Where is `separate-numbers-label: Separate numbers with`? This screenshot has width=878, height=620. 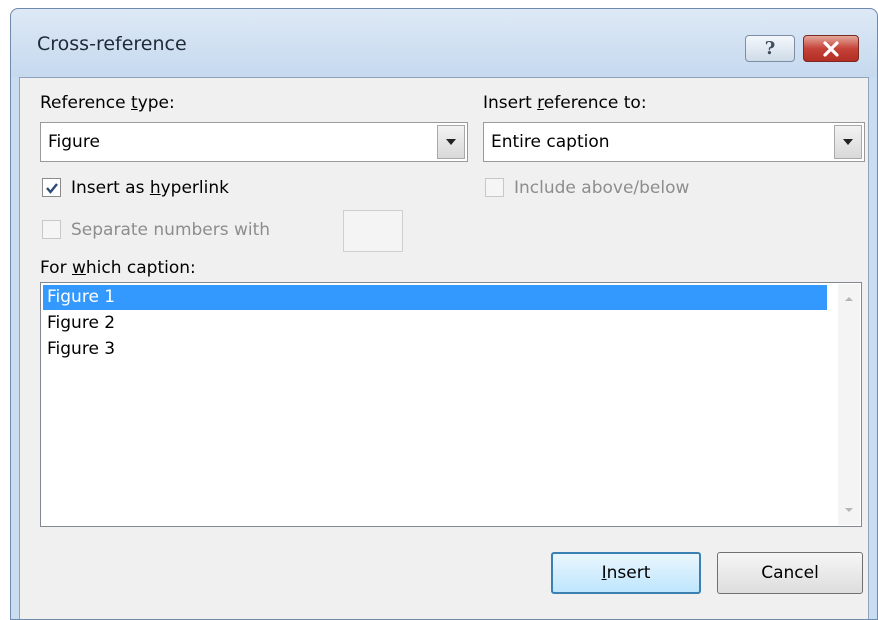 separate-numbers-label: Separate numbers with is located at coordinates (171, 230).